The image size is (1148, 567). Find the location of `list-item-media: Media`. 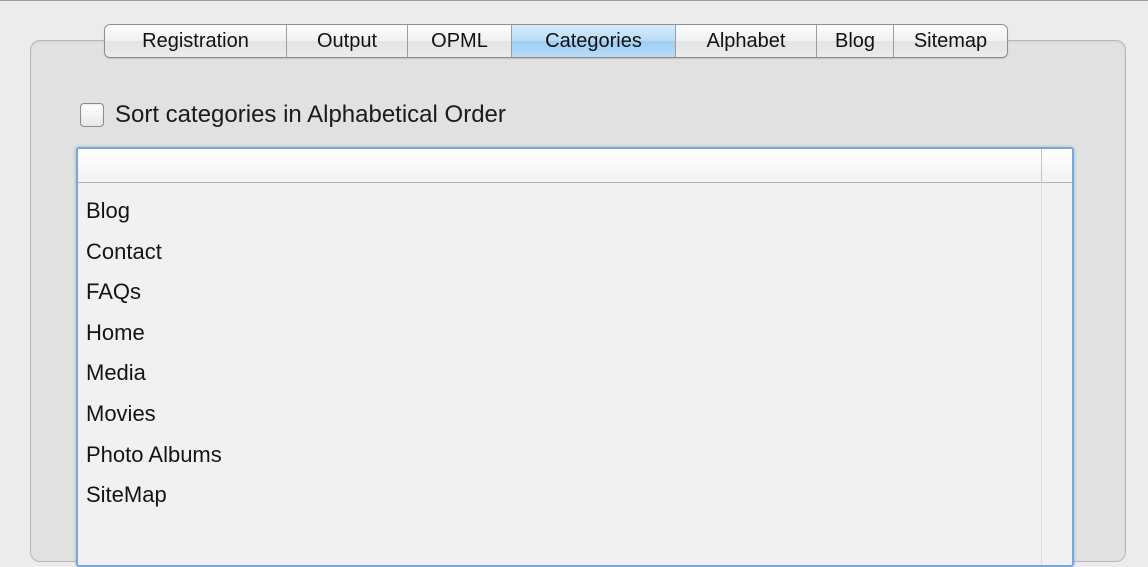

list-item-media: Media is located at coordinates (154, 373).